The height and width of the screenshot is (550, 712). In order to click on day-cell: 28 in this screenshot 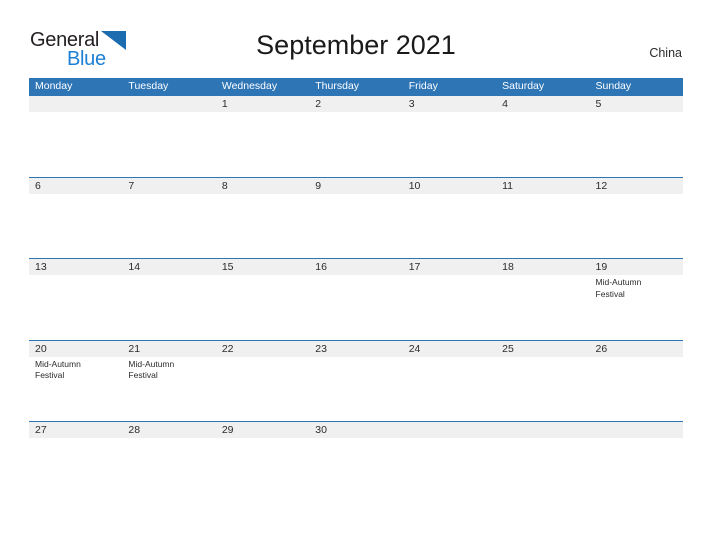, I will do `click(168, 462)`.